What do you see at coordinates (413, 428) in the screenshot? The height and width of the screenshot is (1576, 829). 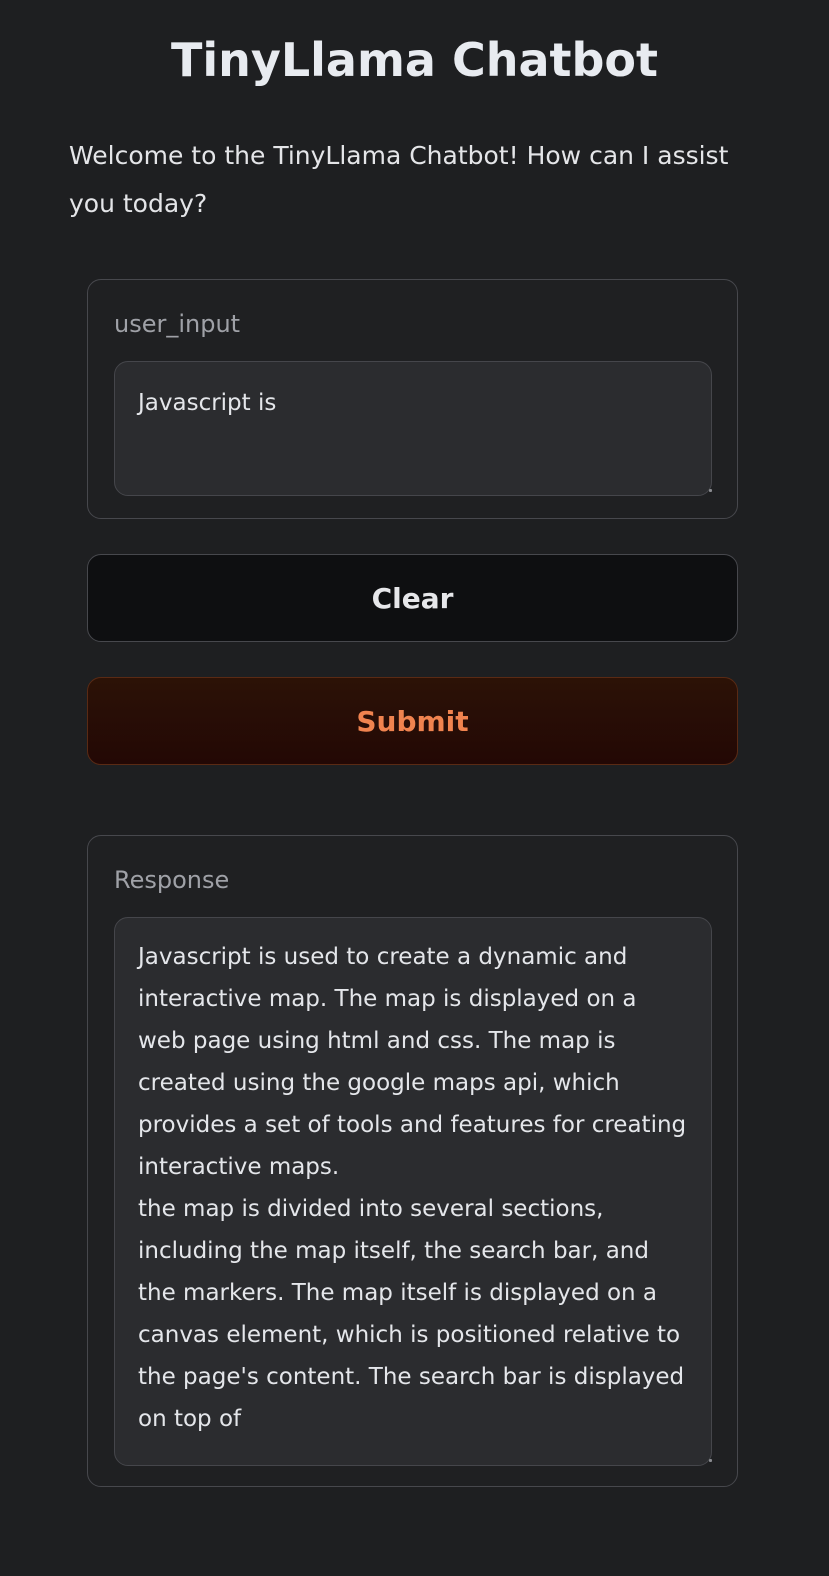 I see `user-input-textarea: Javascript is` at bounding box center [413, 428].